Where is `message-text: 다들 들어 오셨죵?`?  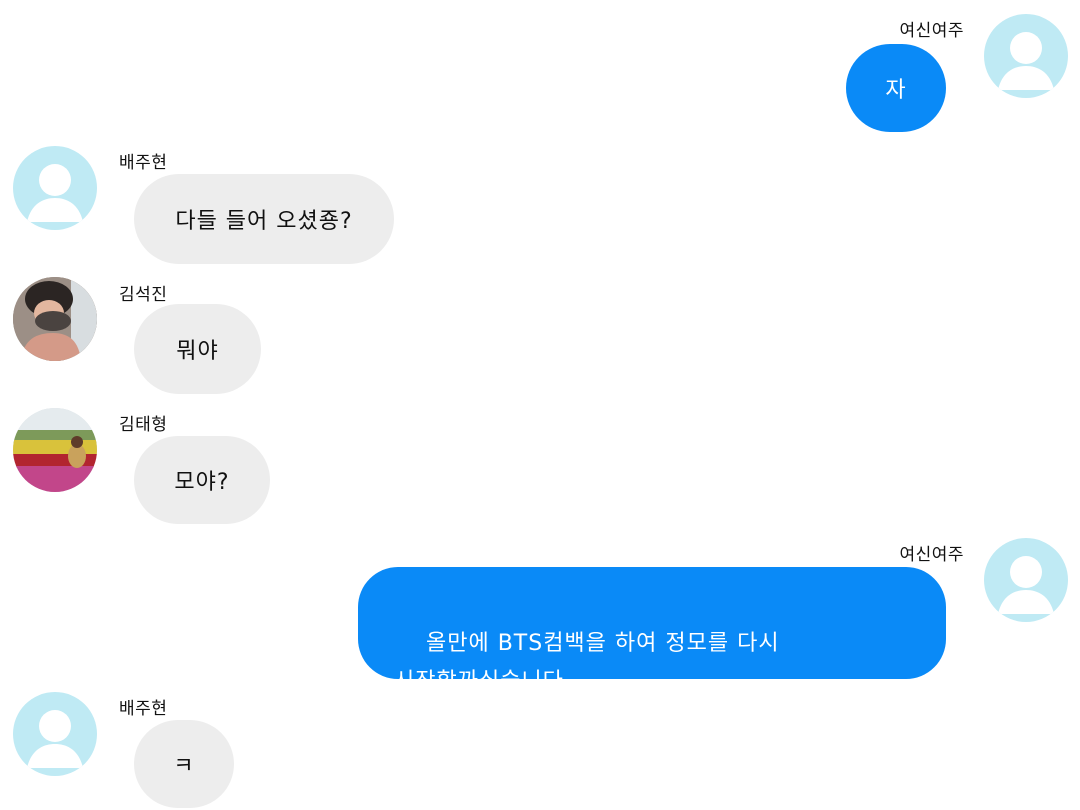
message-text: 다들 들어 오셨죵? is located at coordinates (264, 221).